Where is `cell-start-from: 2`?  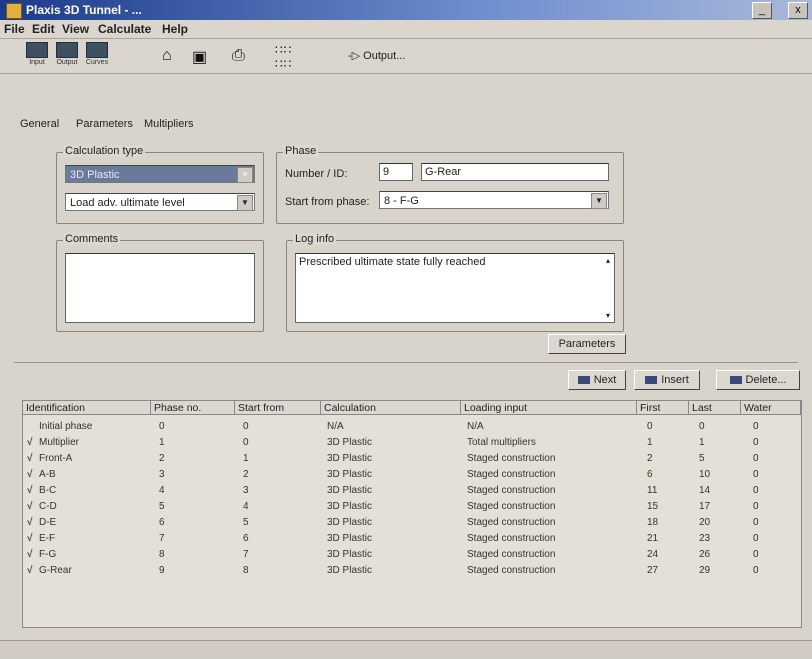
cell-start-from: 2 is located at coordinates (246, 474).